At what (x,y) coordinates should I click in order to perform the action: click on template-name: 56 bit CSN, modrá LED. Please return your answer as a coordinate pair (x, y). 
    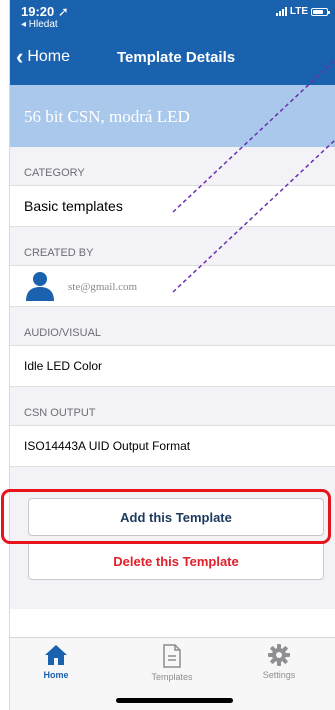
    Looking at the image, I should click on (107, 116).